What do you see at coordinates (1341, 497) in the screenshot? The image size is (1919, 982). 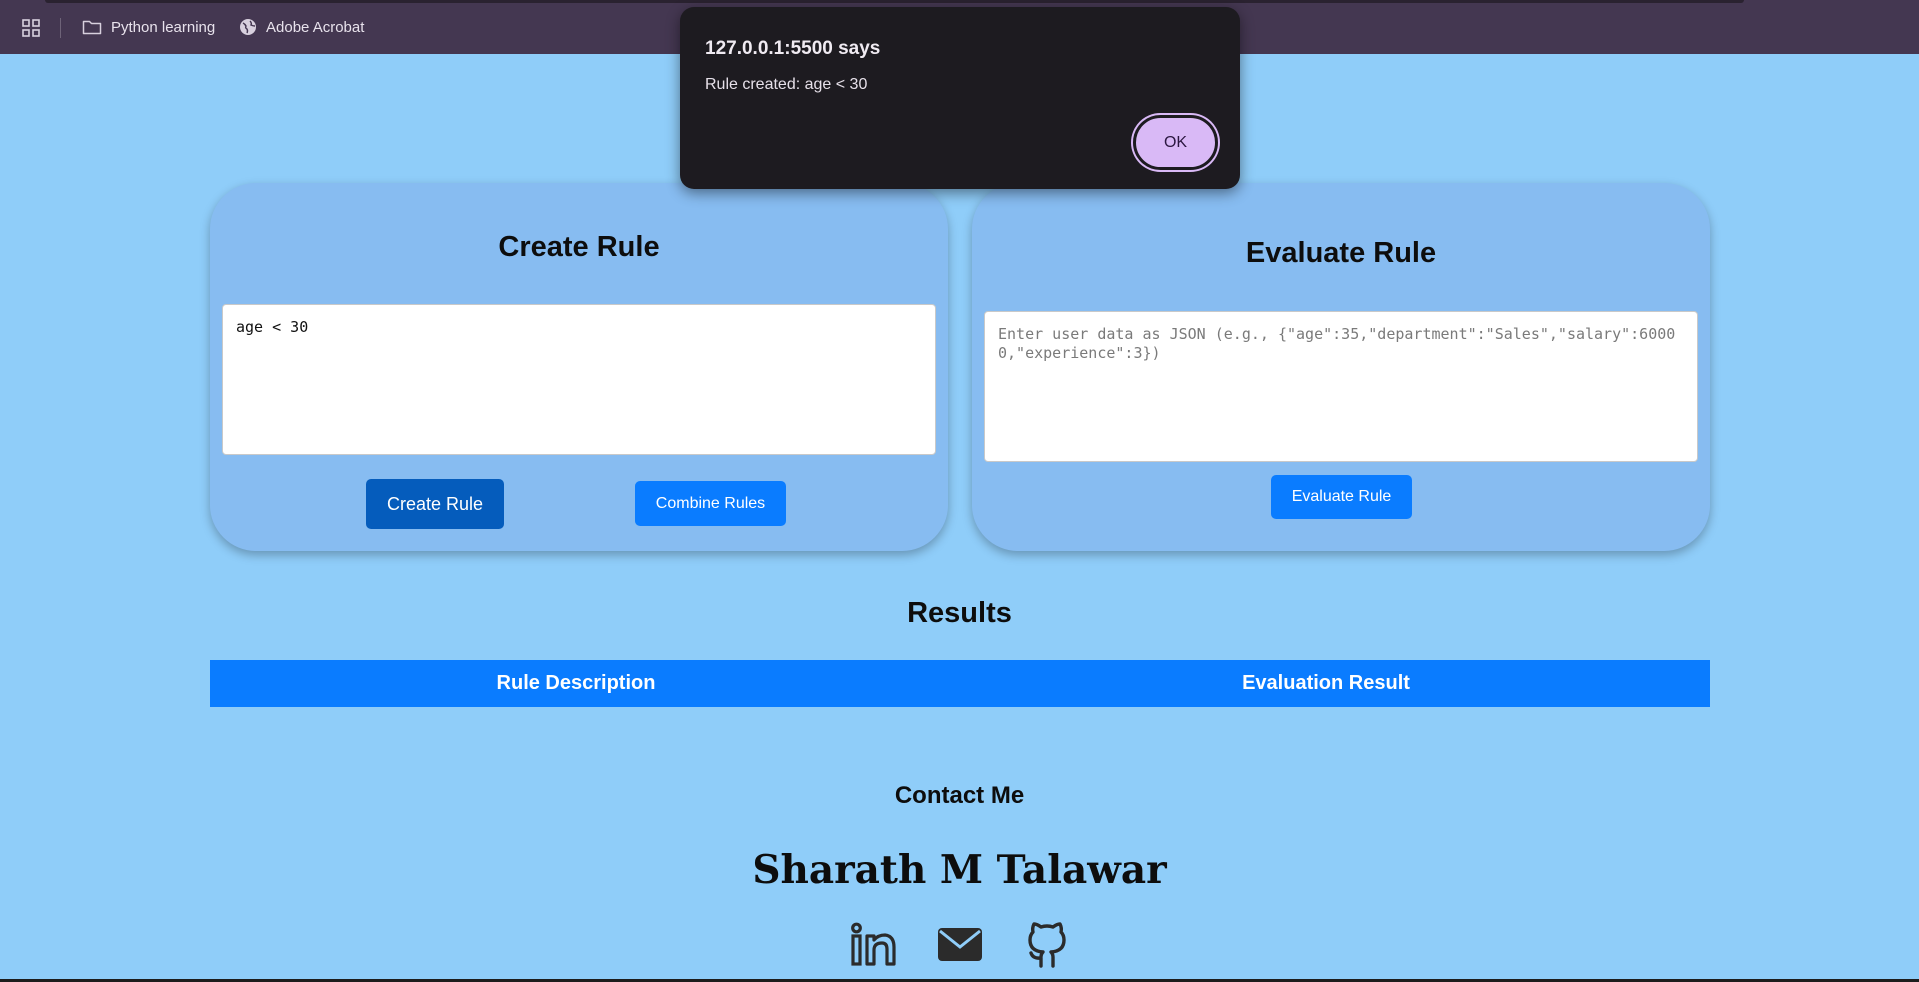 I see `evaluate-rule-button: Evaluate Rule` at bounding box center [1341, 497].